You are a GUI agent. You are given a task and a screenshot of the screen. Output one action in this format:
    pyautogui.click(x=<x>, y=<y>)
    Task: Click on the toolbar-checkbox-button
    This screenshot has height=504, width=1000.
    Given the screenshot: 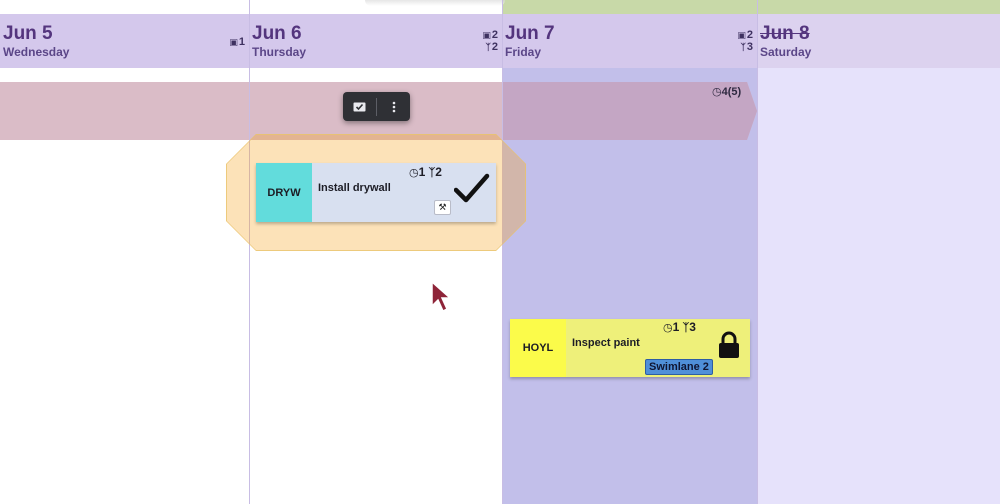 What is the action you would take?
    pyautogui.click(x=359, y=106)
    